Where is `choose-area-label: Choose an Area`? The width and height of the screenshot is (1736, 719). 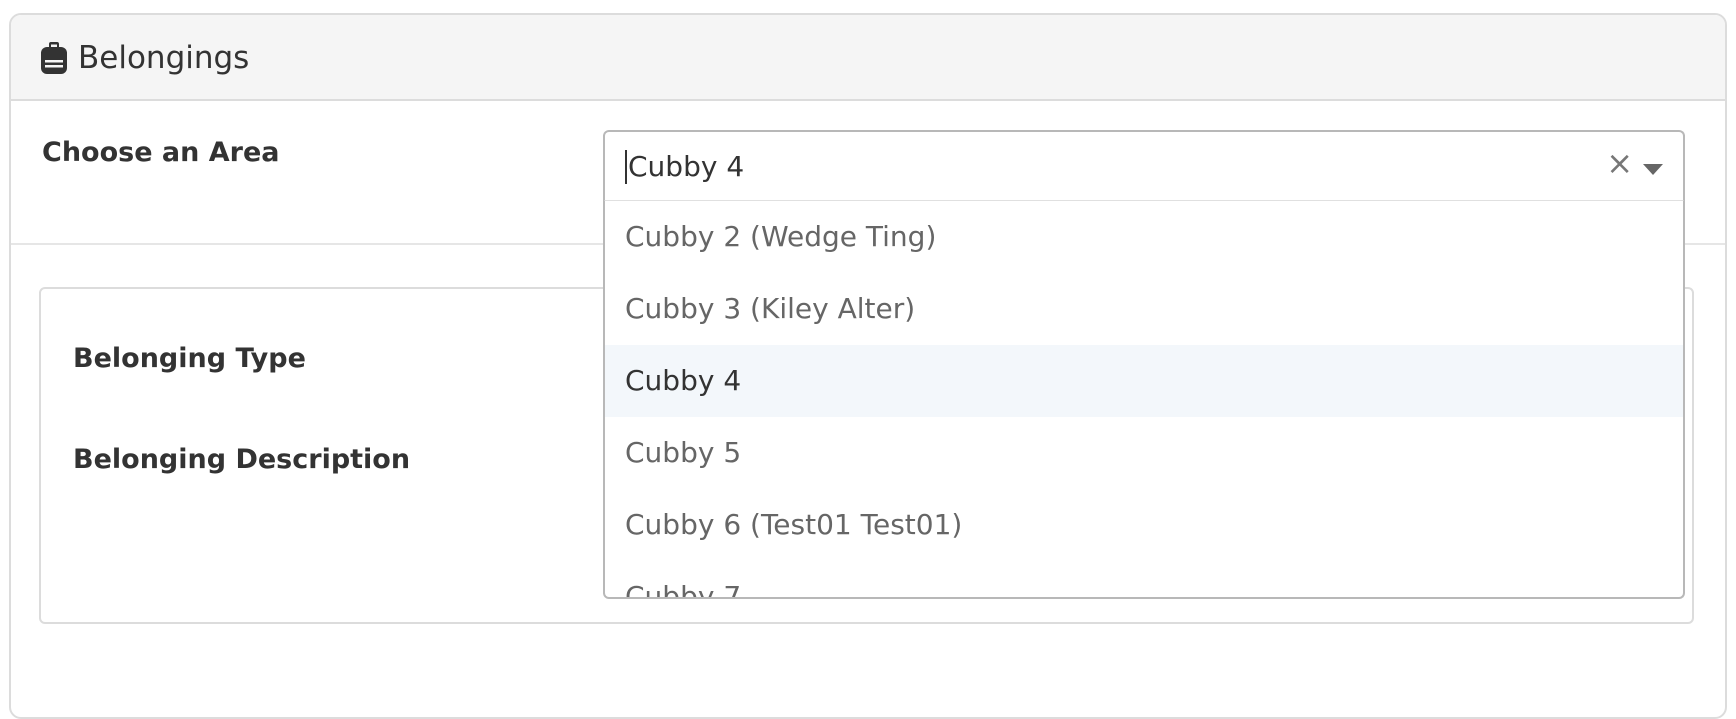 choose-area-label: Choose an Area is located at coordinates (161, 152).